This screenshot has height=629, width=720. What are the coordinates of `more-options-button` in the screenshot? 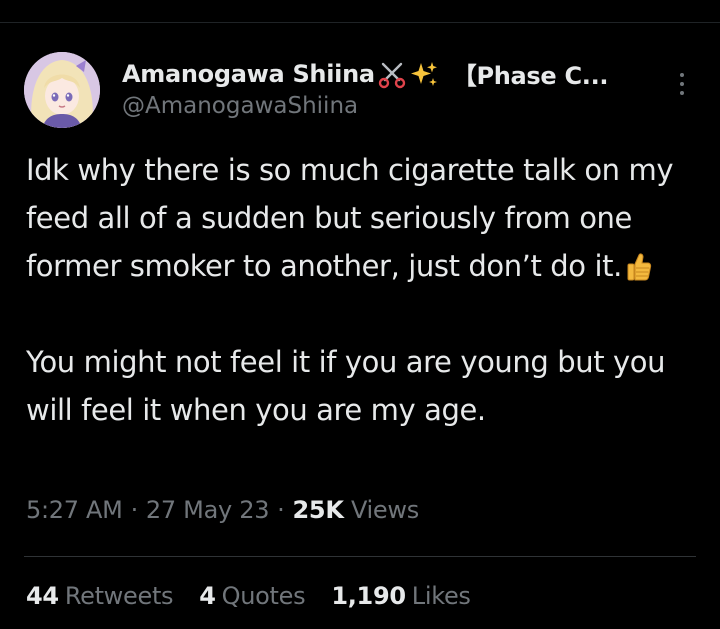 It's located at (682, 84).